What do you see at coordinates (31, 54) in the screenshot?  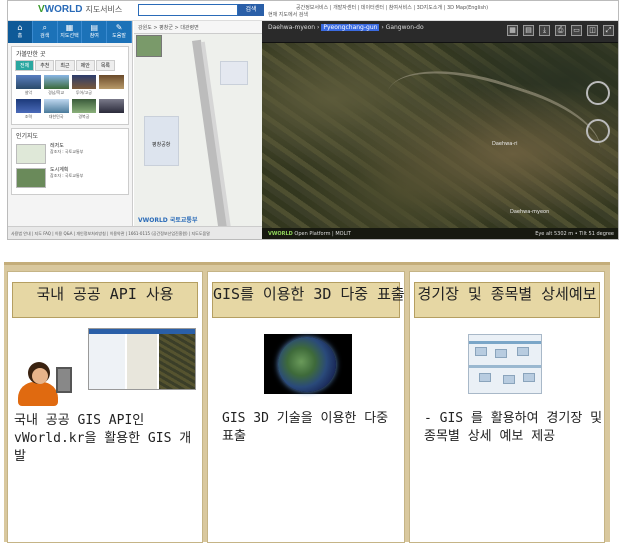 I see `popular-places-title: 가볼만한 곳` at bounding box center [31, 54].